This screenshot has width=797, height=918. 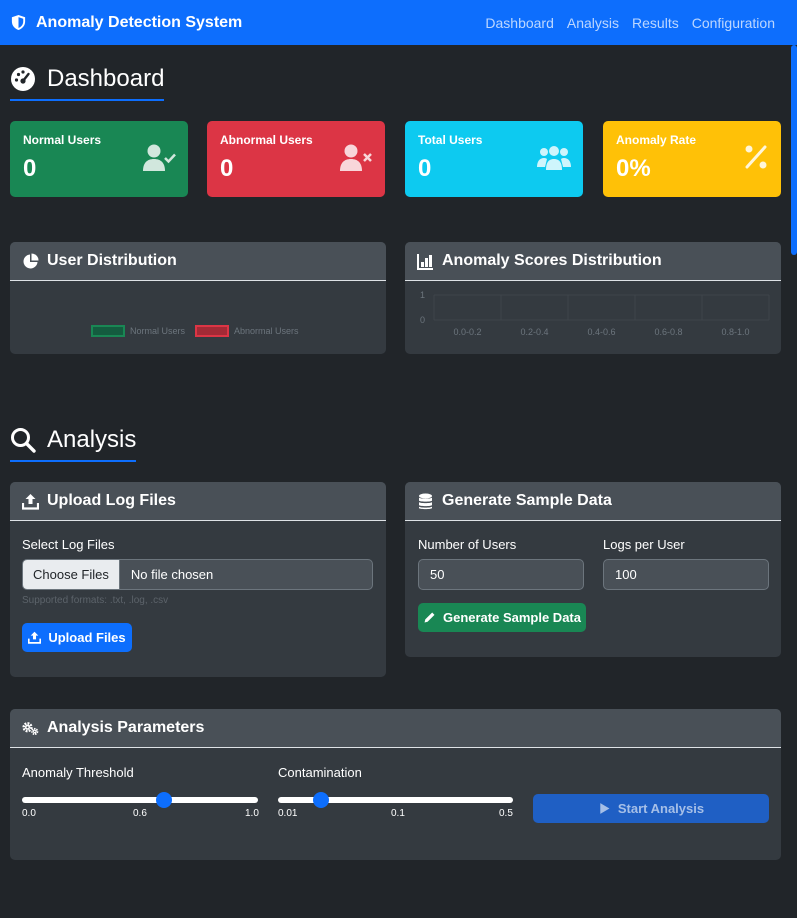 I want to click on panel-header: Anomaly Scores Distribution, so click(x=593, y=261).